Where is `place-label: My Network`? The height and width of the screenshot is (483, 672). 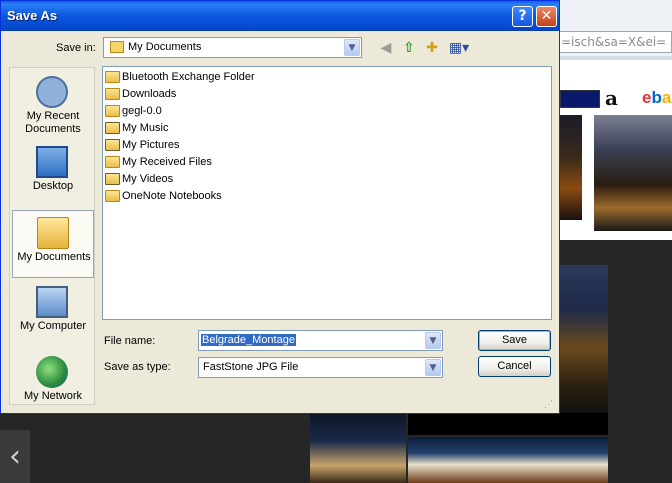
place-label: My Network is located at coordinates (53, 396).